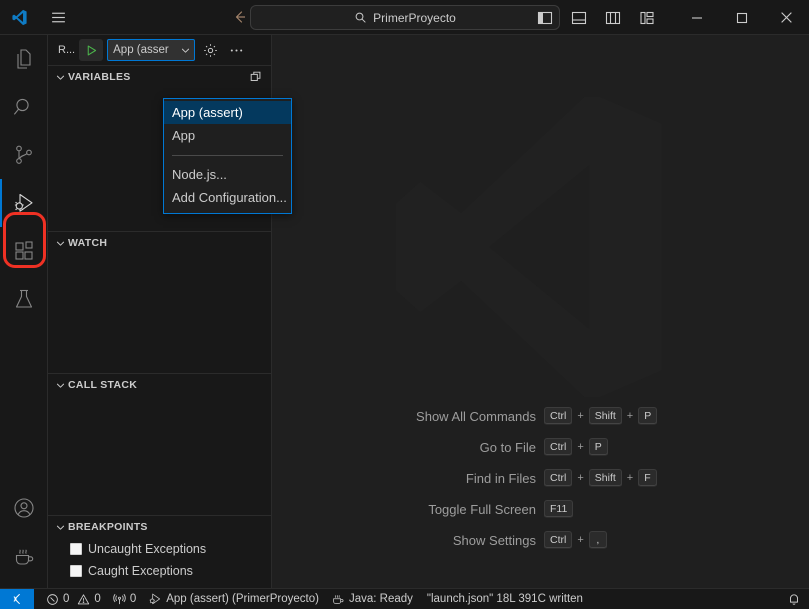  Describe the element at coordinates (58, 17) in the screenshot. I see `hamburger-menu-icon` at that location.